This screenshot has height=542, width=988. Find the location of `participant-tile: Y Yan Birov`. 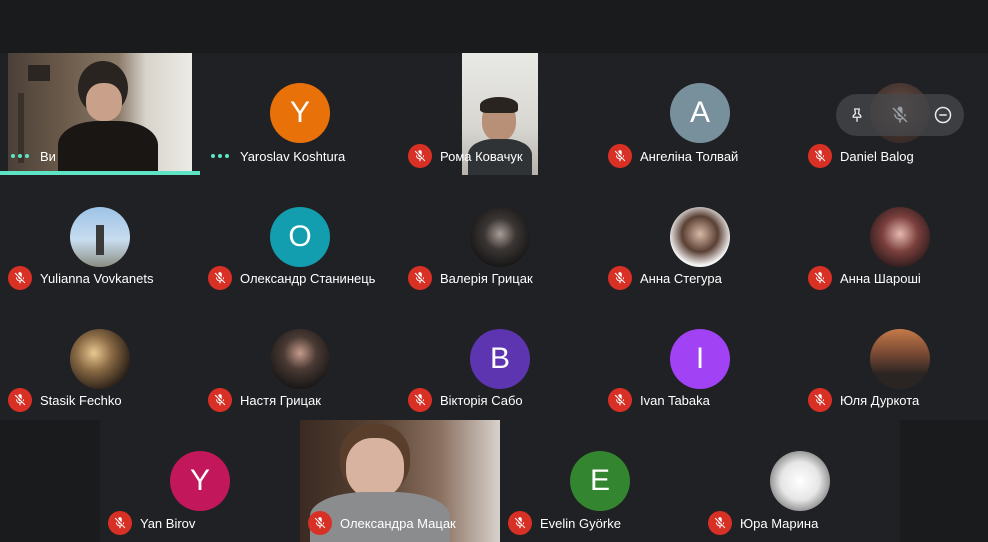

participant-tile: Y Yan Birov is located at coordinates (200, 481).